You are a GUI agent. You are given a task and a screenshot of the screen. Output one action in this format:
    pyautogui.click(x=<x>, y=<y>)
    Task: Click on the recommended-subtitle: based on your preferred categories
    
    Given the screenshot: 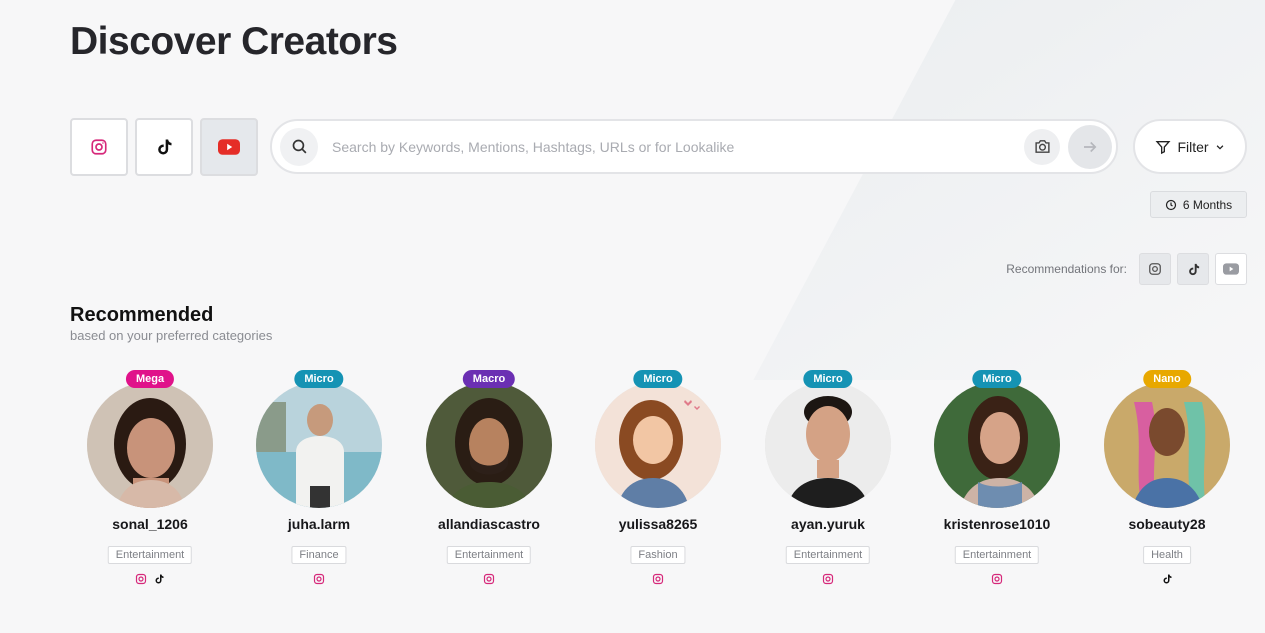 What is the action you would take?
    pyautogui.click(x=171, y=335)
    